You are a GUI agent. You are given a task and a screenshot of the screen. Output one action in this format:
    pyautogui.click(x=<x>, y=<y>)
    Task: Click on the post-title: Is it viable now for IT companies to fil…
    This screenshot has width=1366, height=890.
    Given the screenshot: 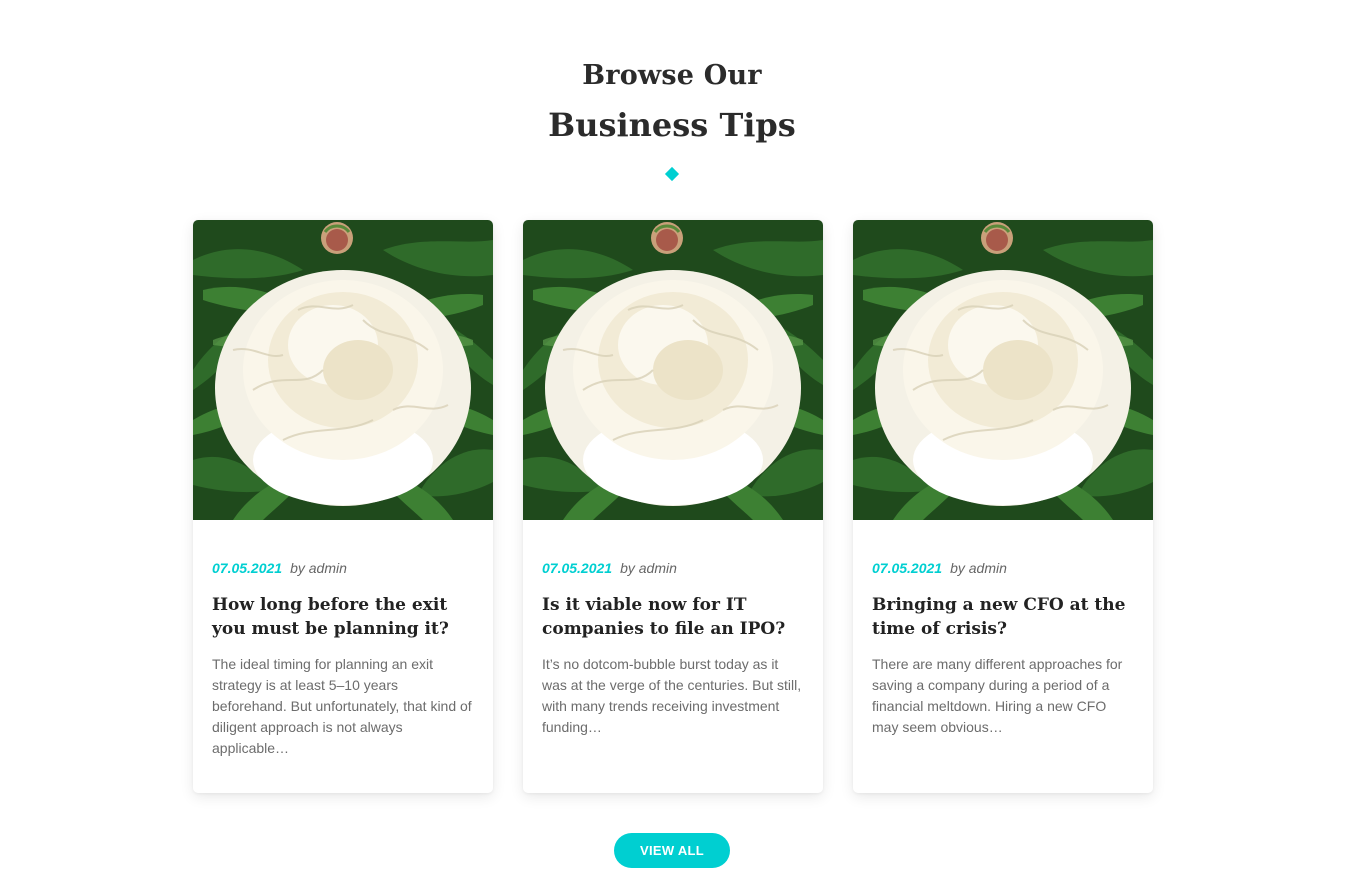 What is the action you would take?
    pyautogui.click(x=674, y=617)
    